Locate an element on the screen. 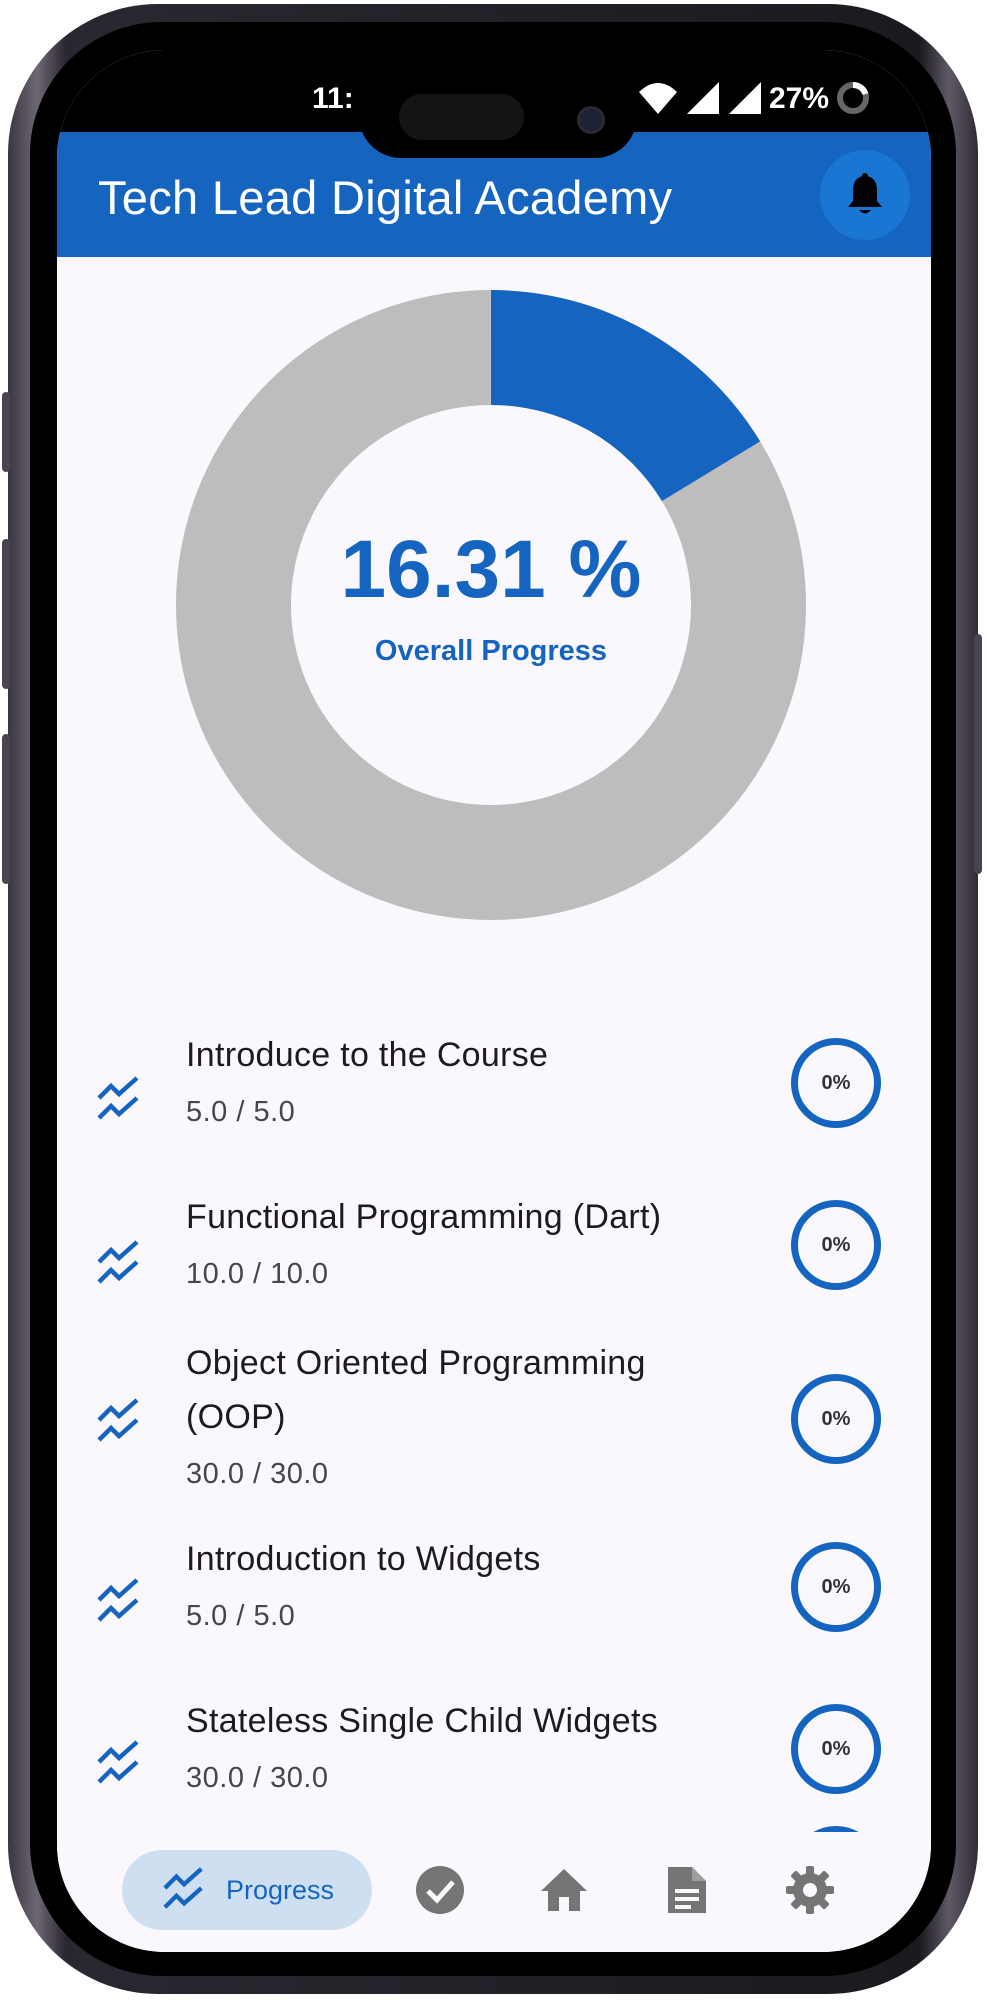 This screenshot has height=2000, width=988. status-icons is located at coordinates (700, 98).